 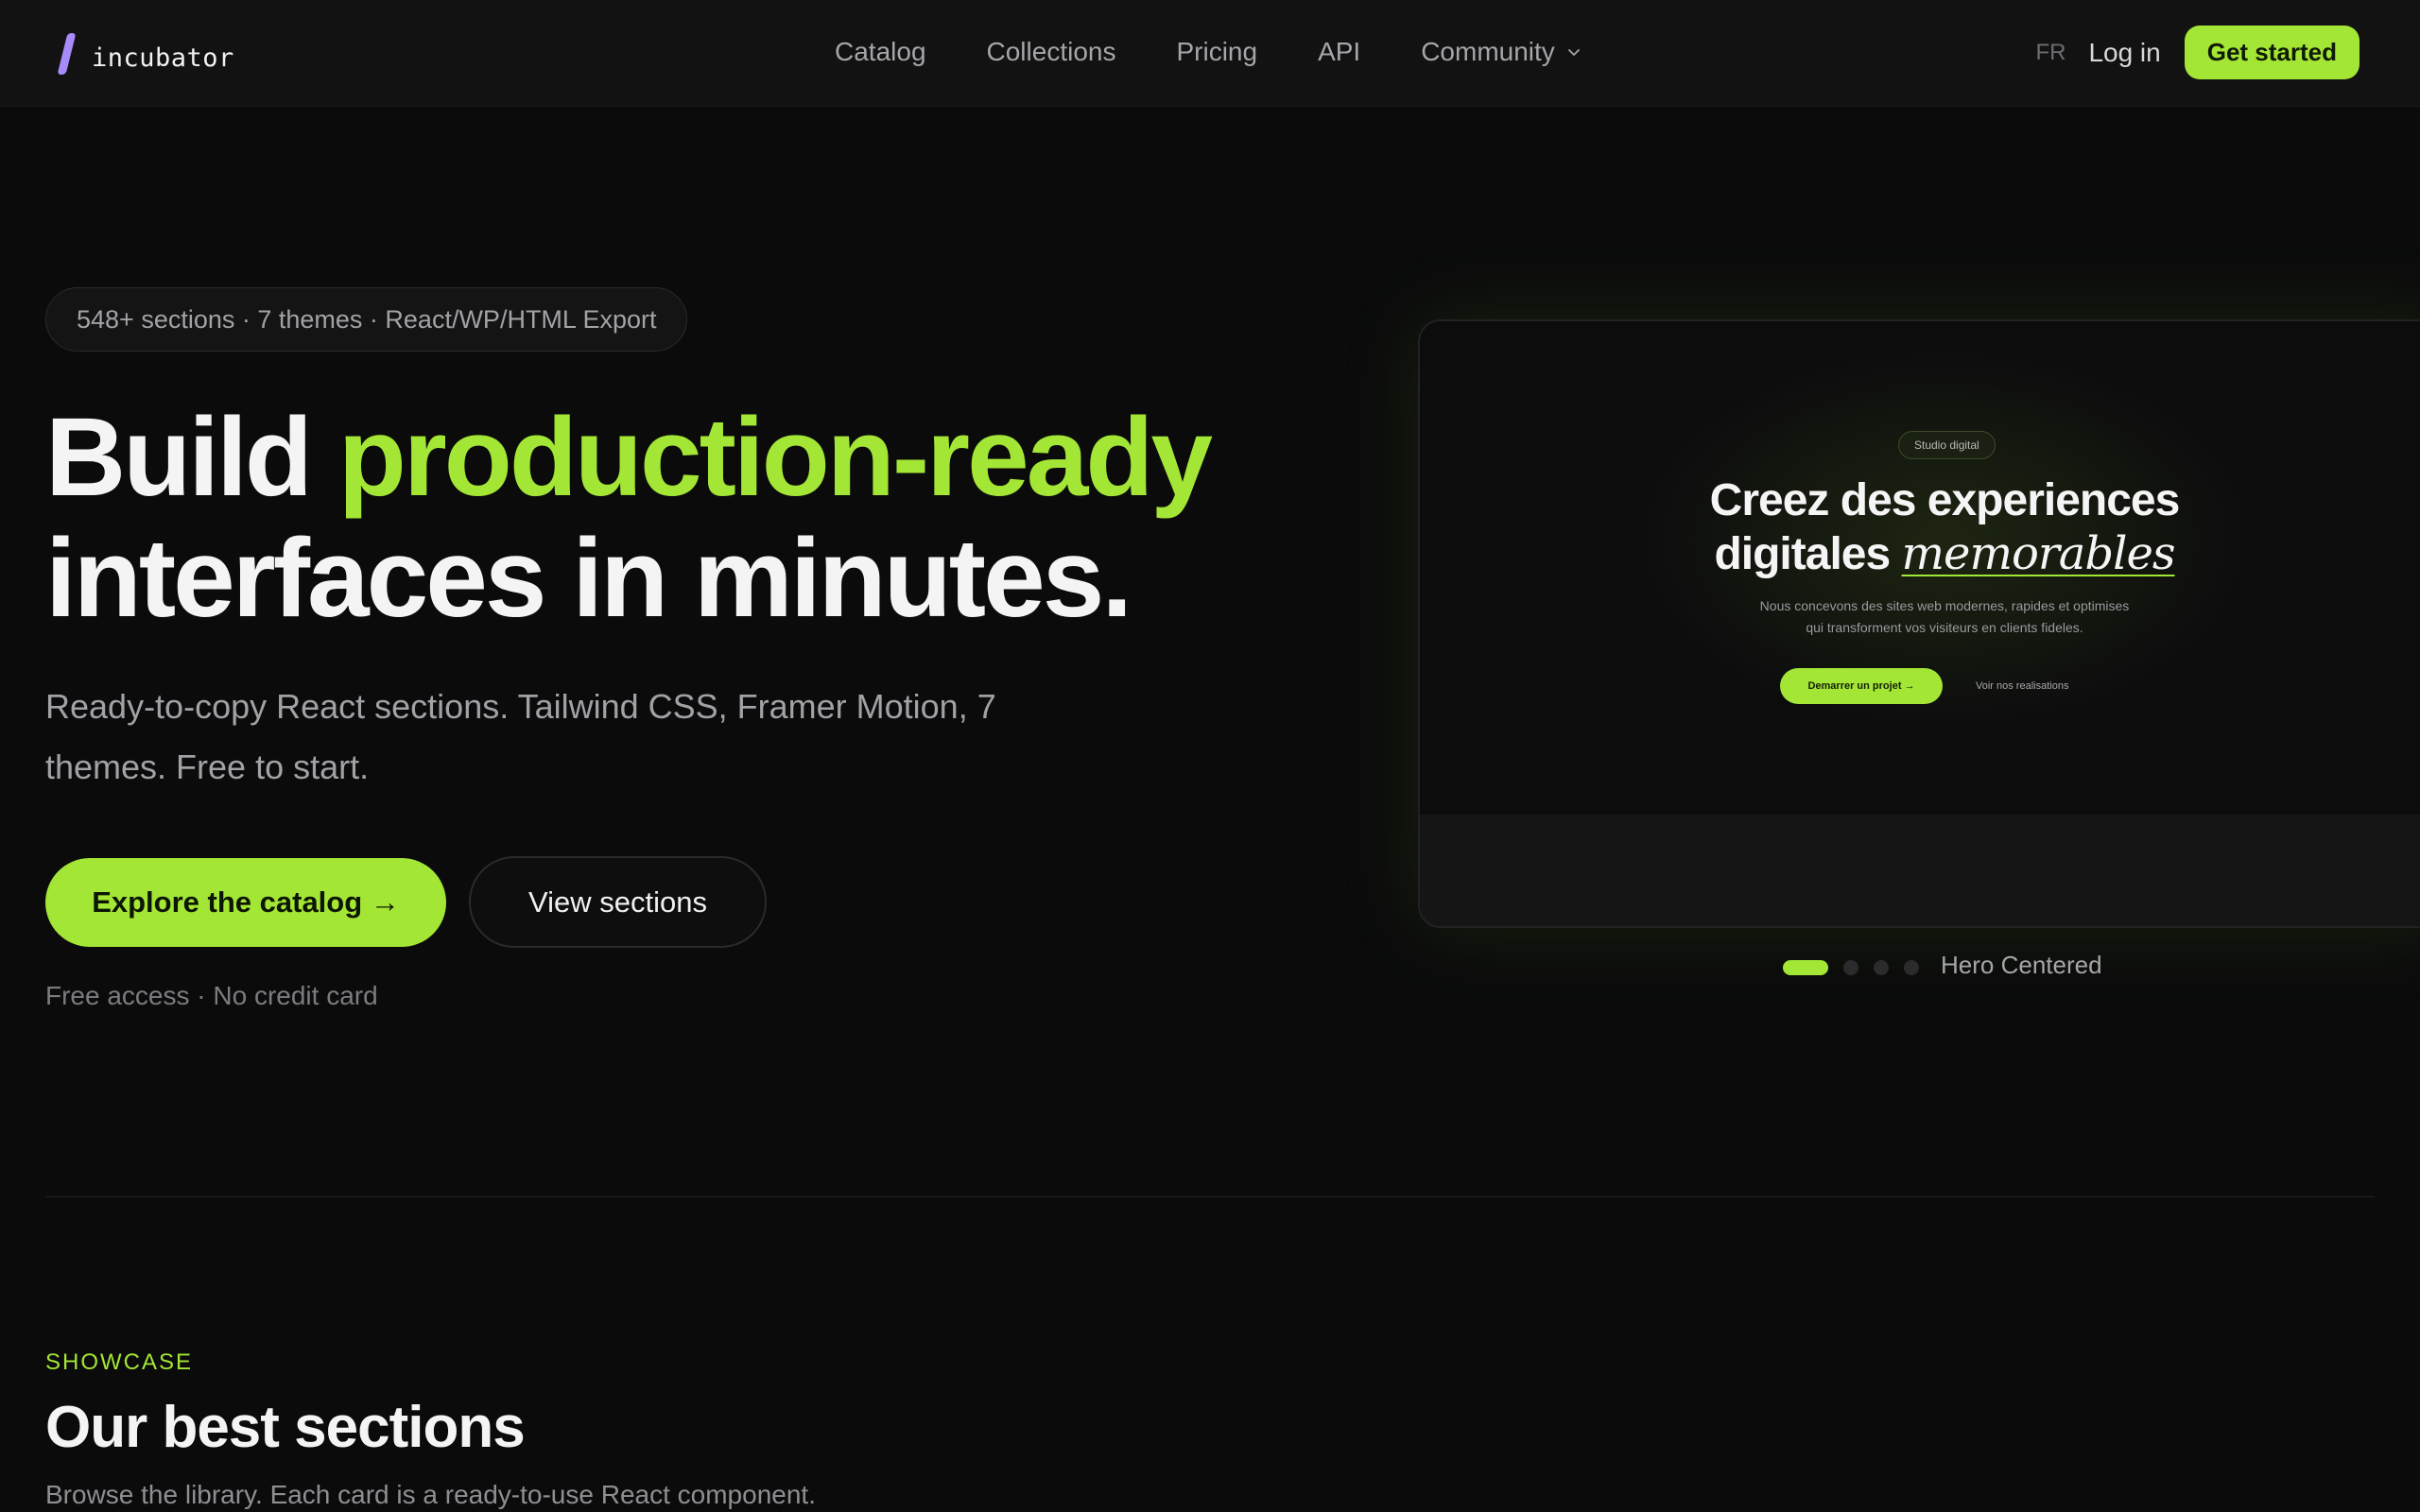 What do you see at coordinates (211, 995) in the screenshot?
I see `free-access-note: Free access · No credit card` at bounding box center [211, 995].